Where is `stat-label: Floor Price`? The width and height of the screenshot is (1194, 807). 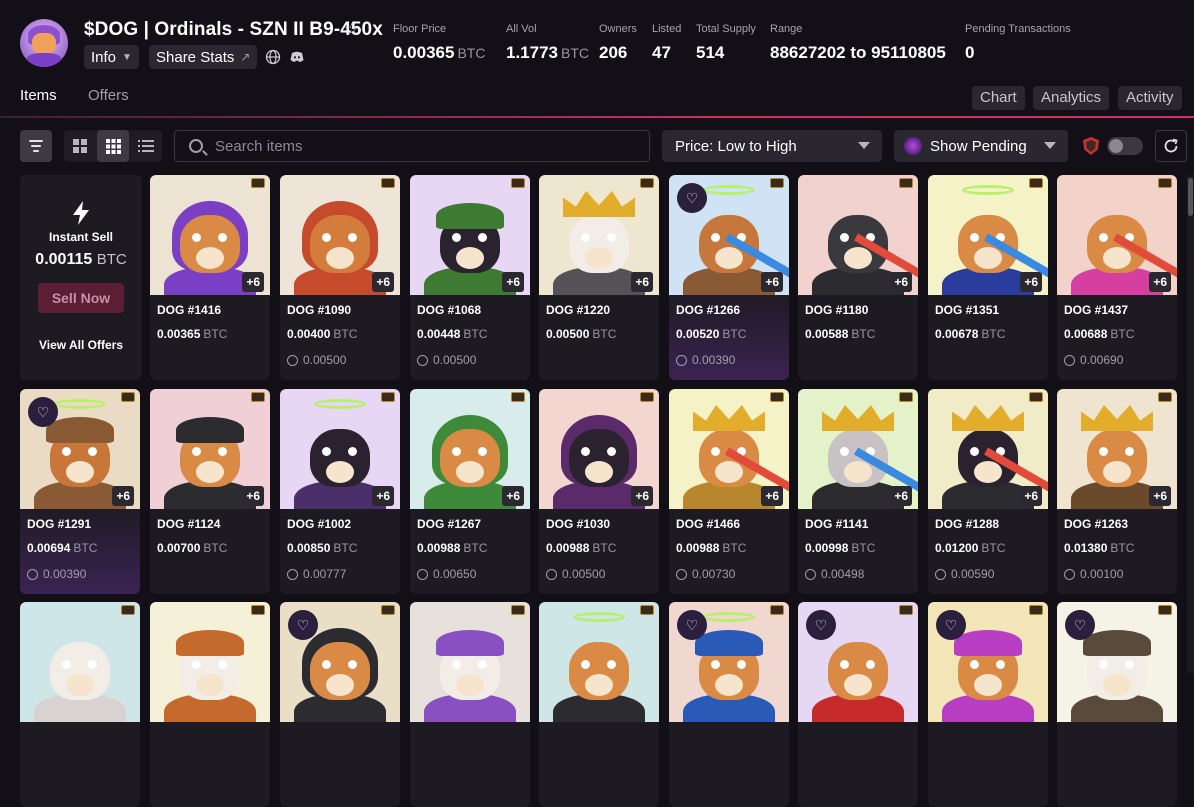
stat-label: Floor Price is located at coordinates (420, 29).